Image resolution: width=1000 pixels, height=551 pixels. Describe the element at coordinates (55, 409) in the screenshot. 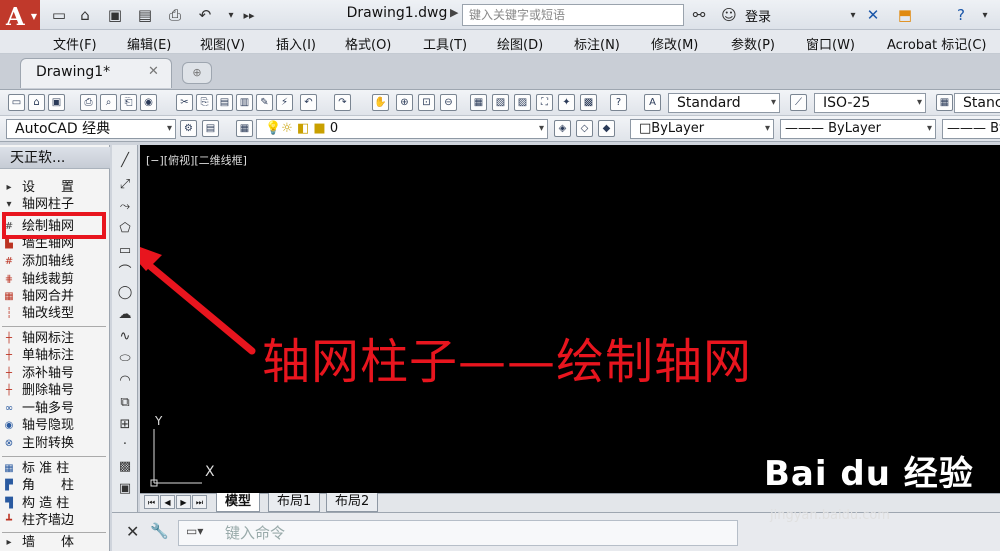

I see `palette-item-multi-axis-number: ∞ 一轴多号` at that location.